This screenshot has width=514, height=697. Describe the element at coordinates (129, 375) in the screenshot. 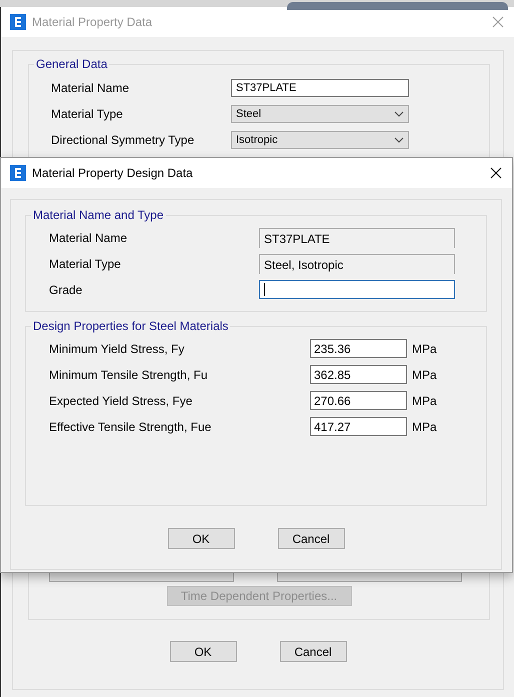

I see `field-label: Minimum Tensile Strength, Fu` at that location.